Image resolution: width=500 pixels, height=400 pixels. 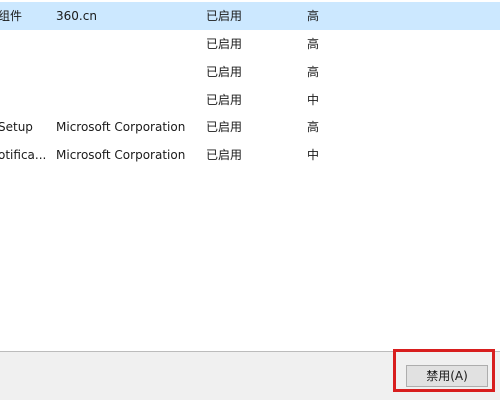 I want to click on disable-button: 禁用(A), so click(x=447, y=376).